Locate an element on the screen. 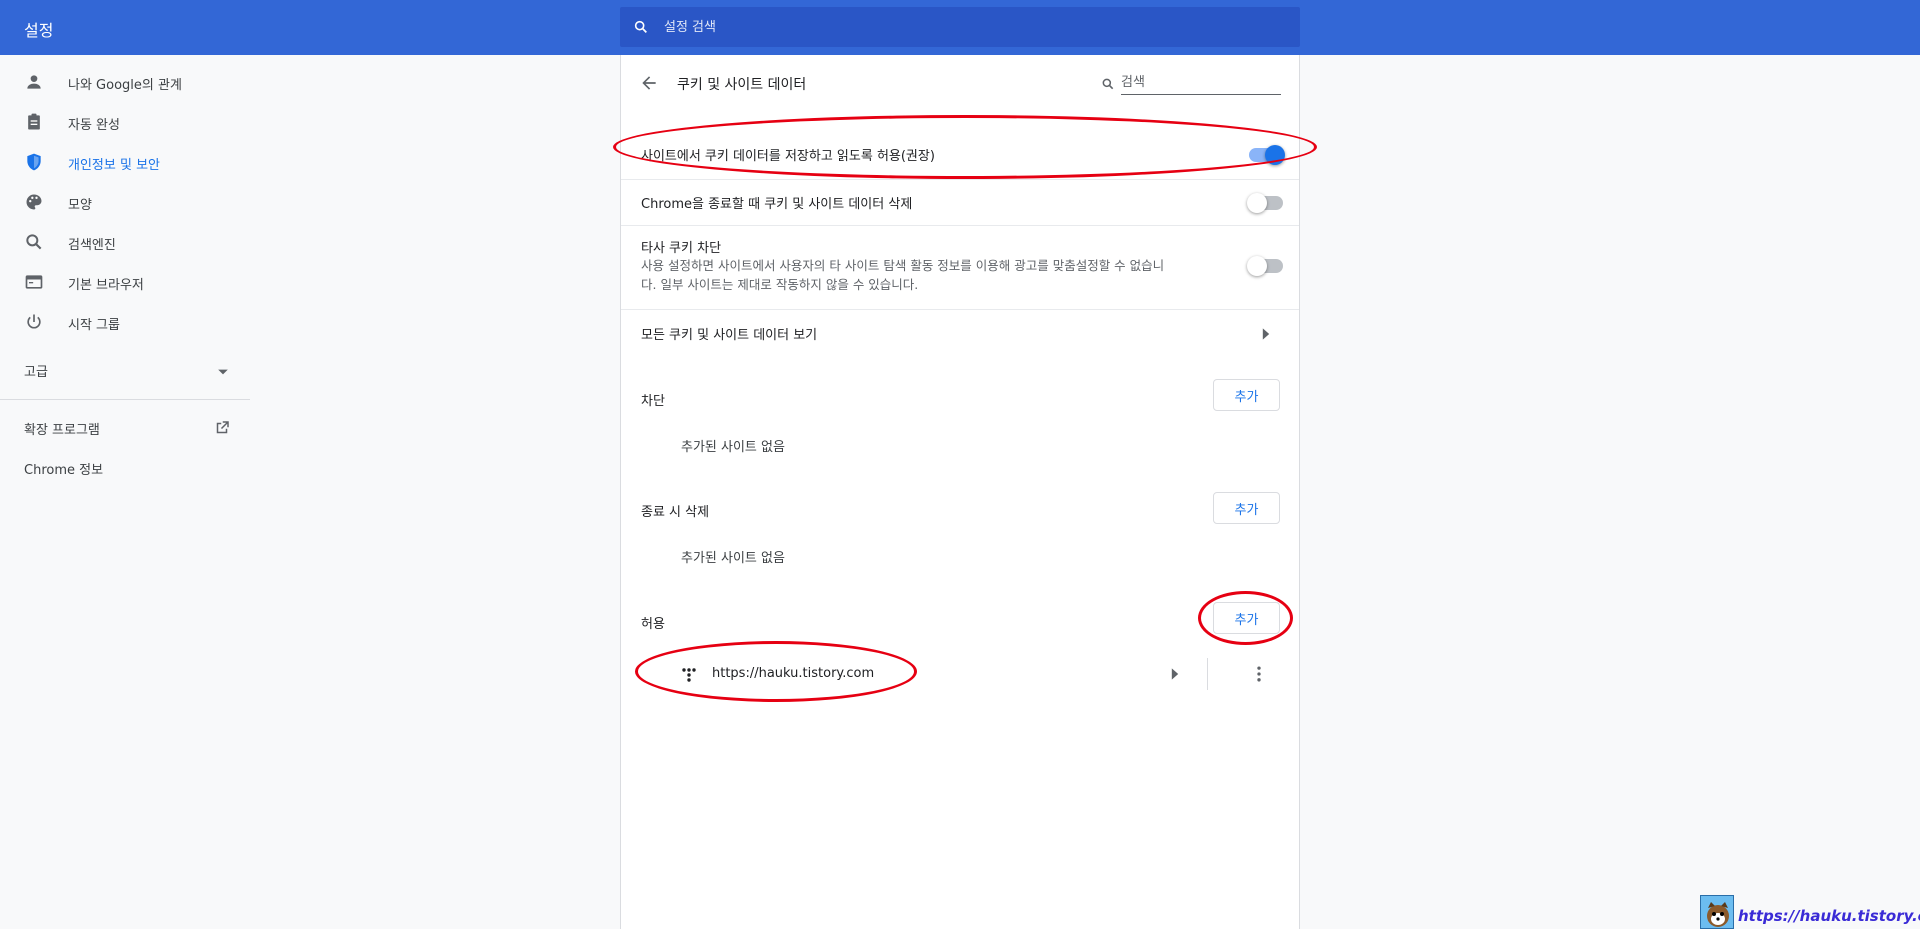 The image size is (1920, 929). clipboard-icon is located at coordinates (34, 121).